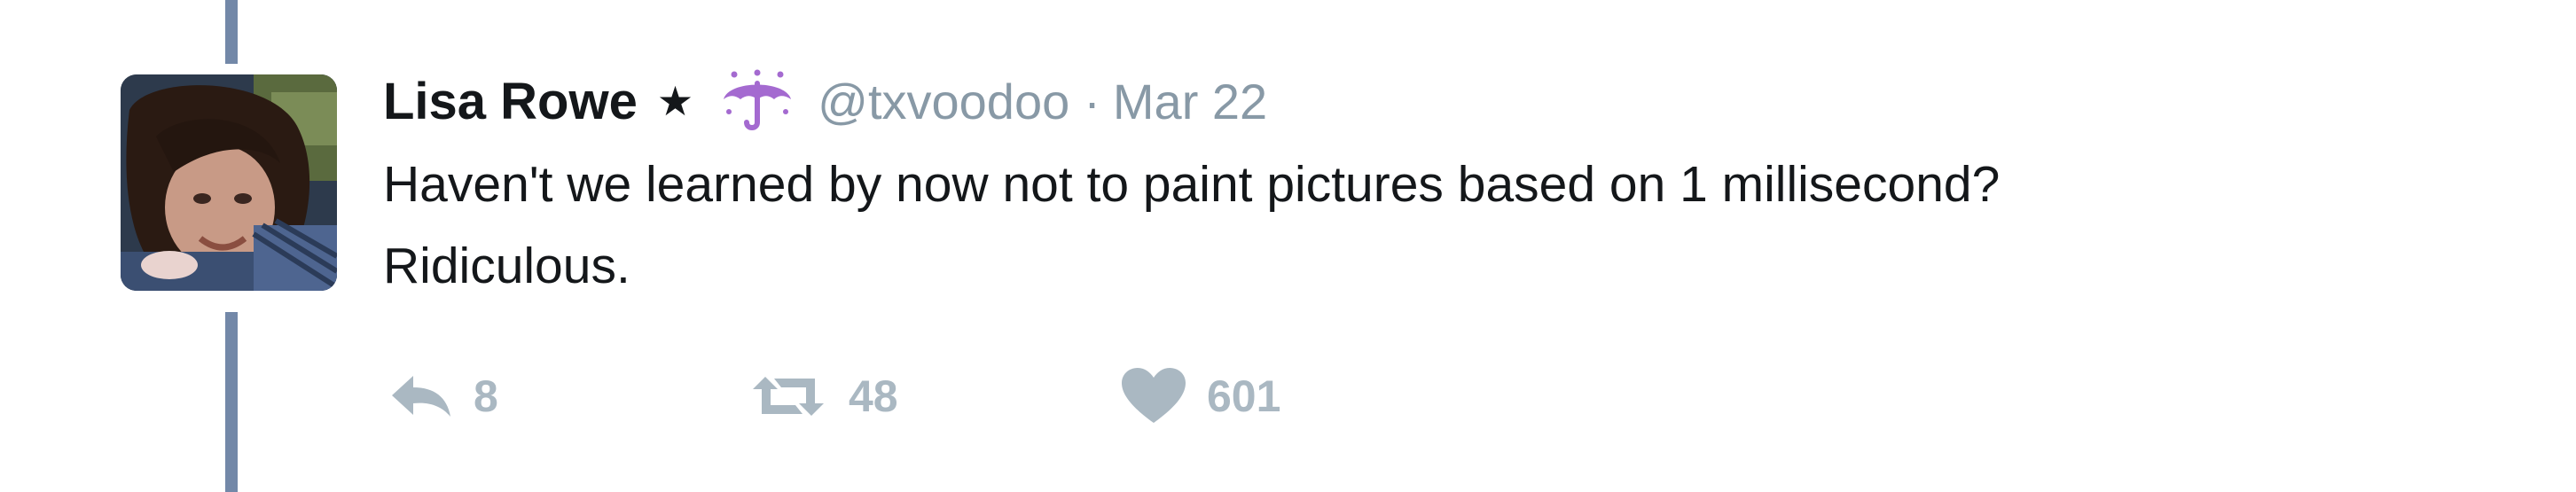  Describe the element at coordinates (943, 101) in the screenshot. I see `author-handle: @txvoodoo` at that location.